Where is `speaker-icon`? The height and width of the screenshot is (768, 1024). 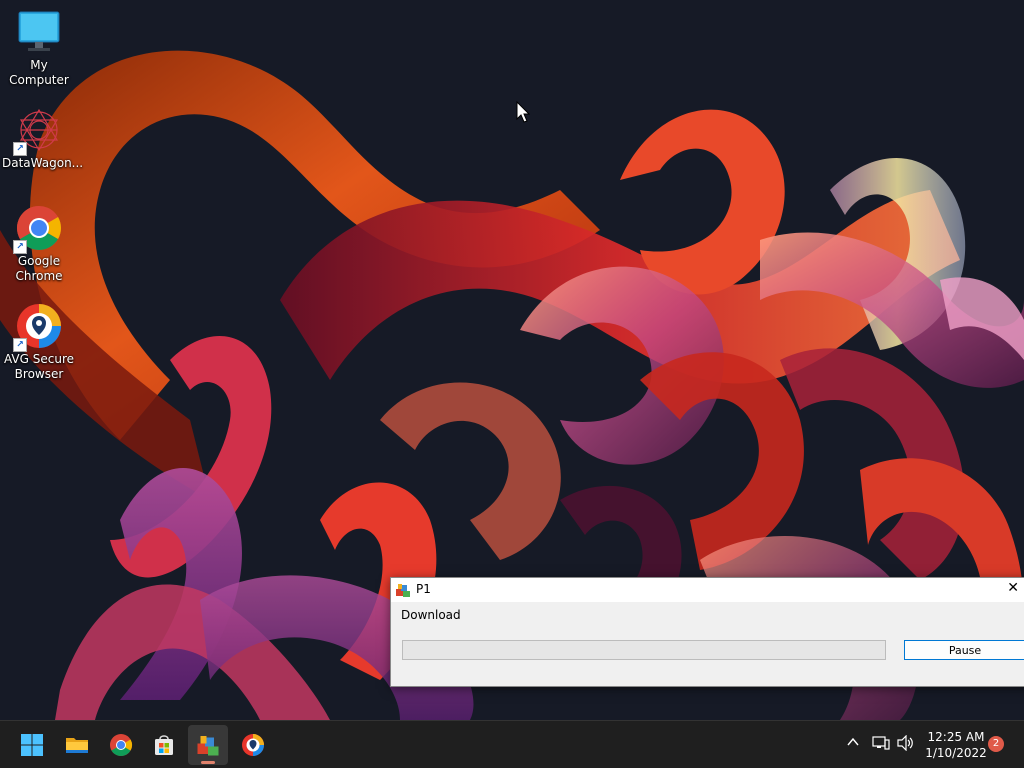 speaker-icon is located at coordinates (905, 743).